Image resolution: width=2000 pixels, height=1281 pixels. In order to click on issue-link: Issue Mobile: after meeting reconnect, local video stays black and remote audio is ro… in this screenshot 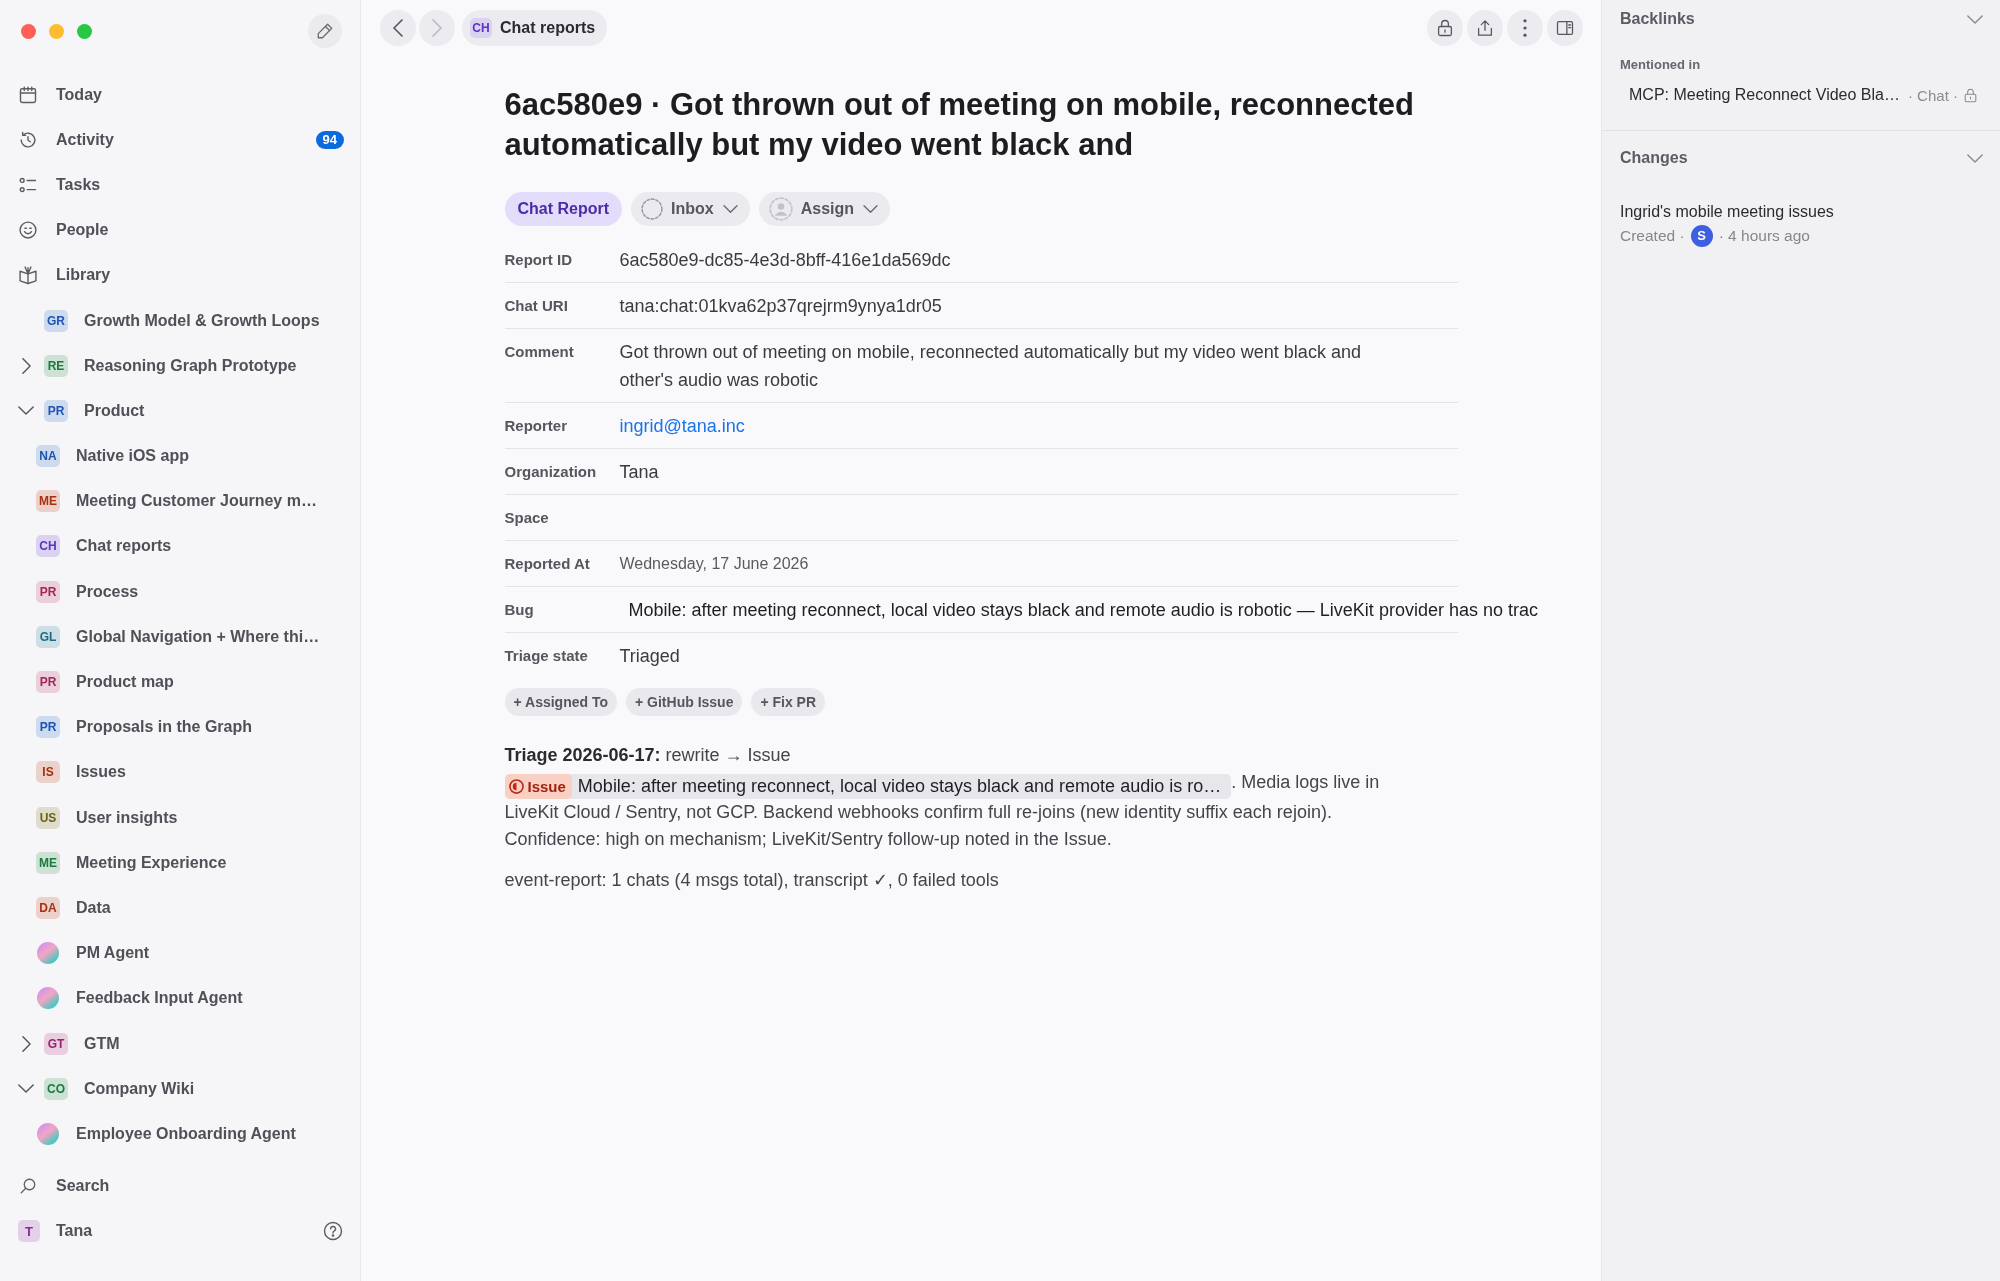, I will do `click(868, 786)`.